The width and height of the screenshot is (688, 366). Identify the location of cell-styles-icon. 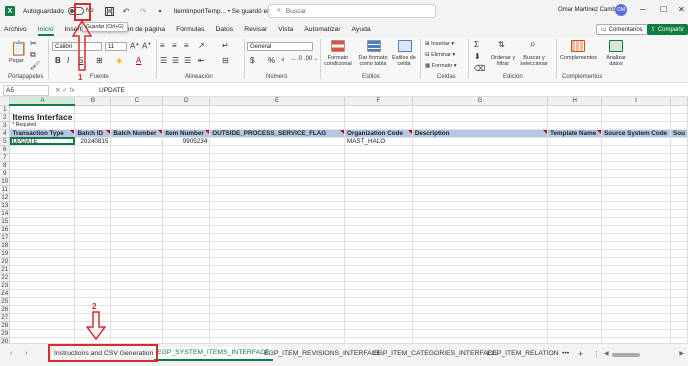
(405, 46).